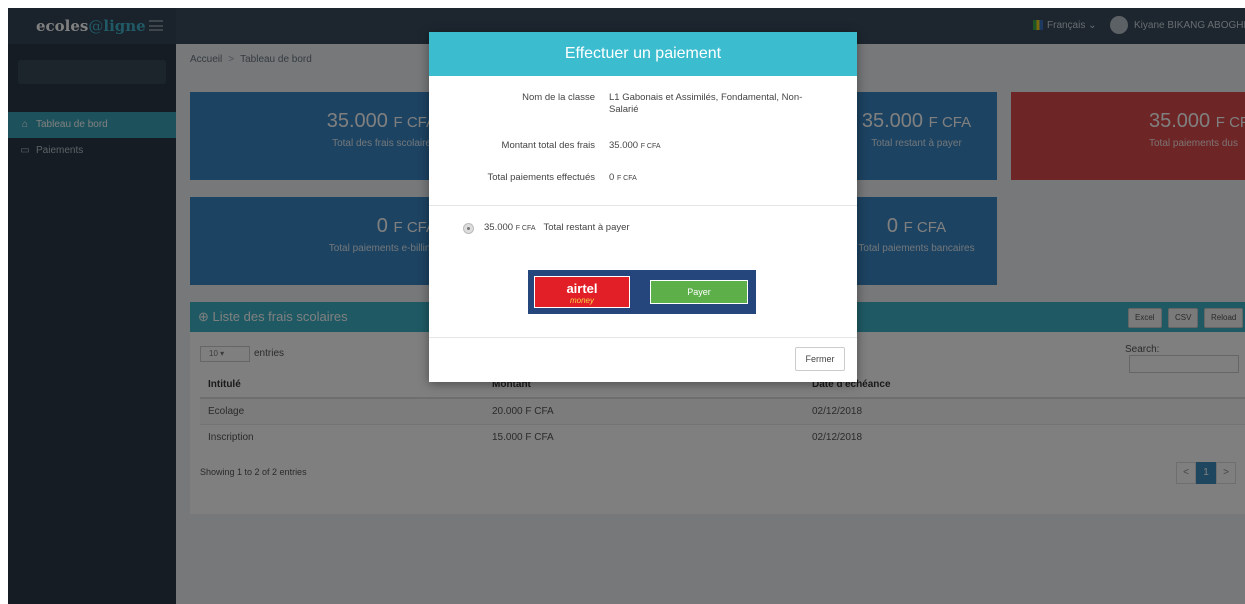 The width and height of the screenshot is (1245, 604). Describe the element at coordinates (699, 292) in the screenshot. I see `pay-button: Payer` at that location.